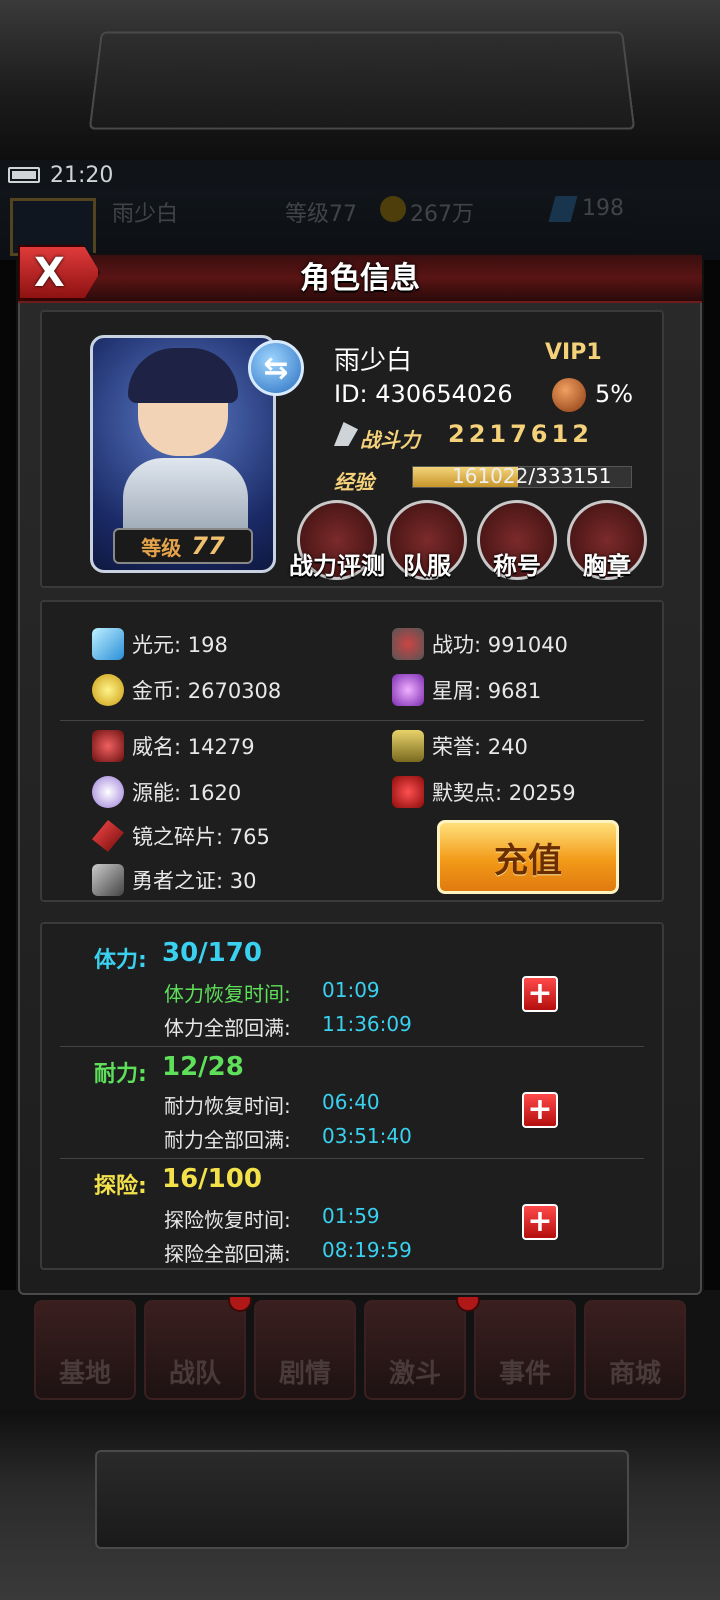 The image size is (720, 1600). I want to click on level-value: 77, so click(208, 546).